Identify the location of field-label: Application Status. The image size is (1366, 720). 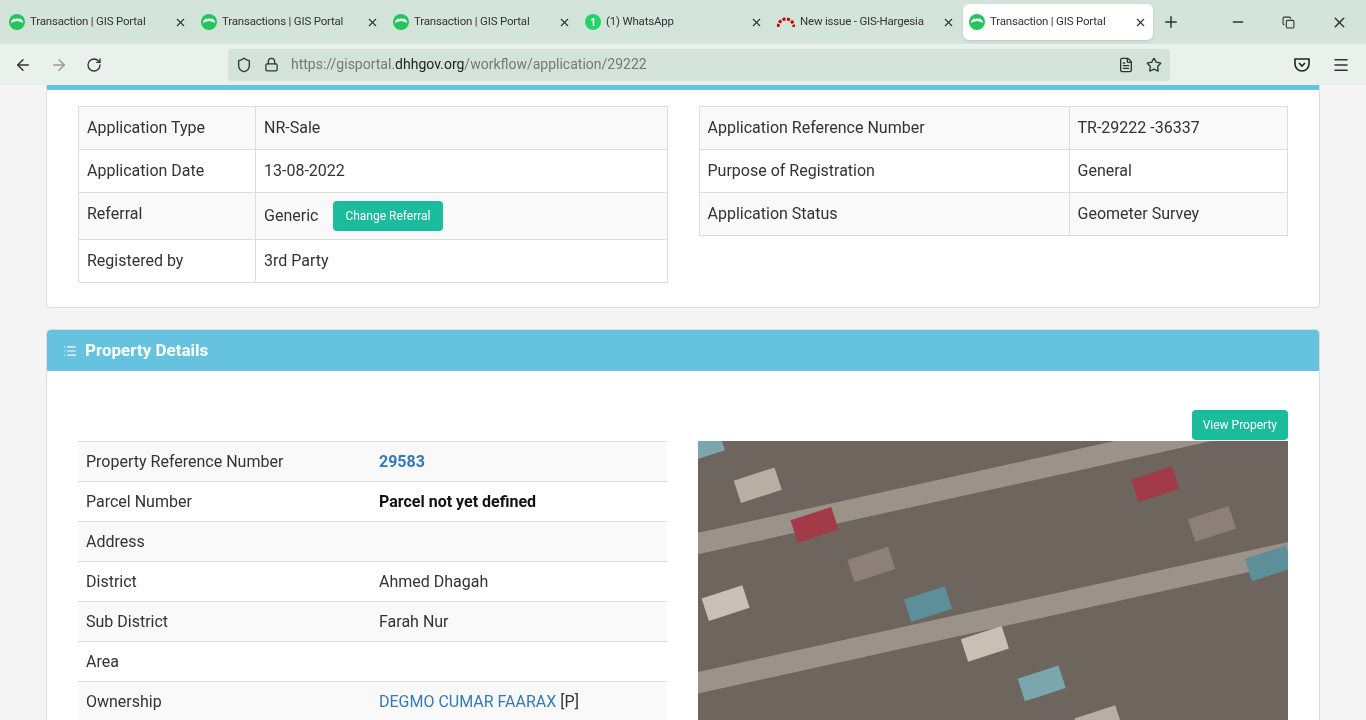
(772, 213).